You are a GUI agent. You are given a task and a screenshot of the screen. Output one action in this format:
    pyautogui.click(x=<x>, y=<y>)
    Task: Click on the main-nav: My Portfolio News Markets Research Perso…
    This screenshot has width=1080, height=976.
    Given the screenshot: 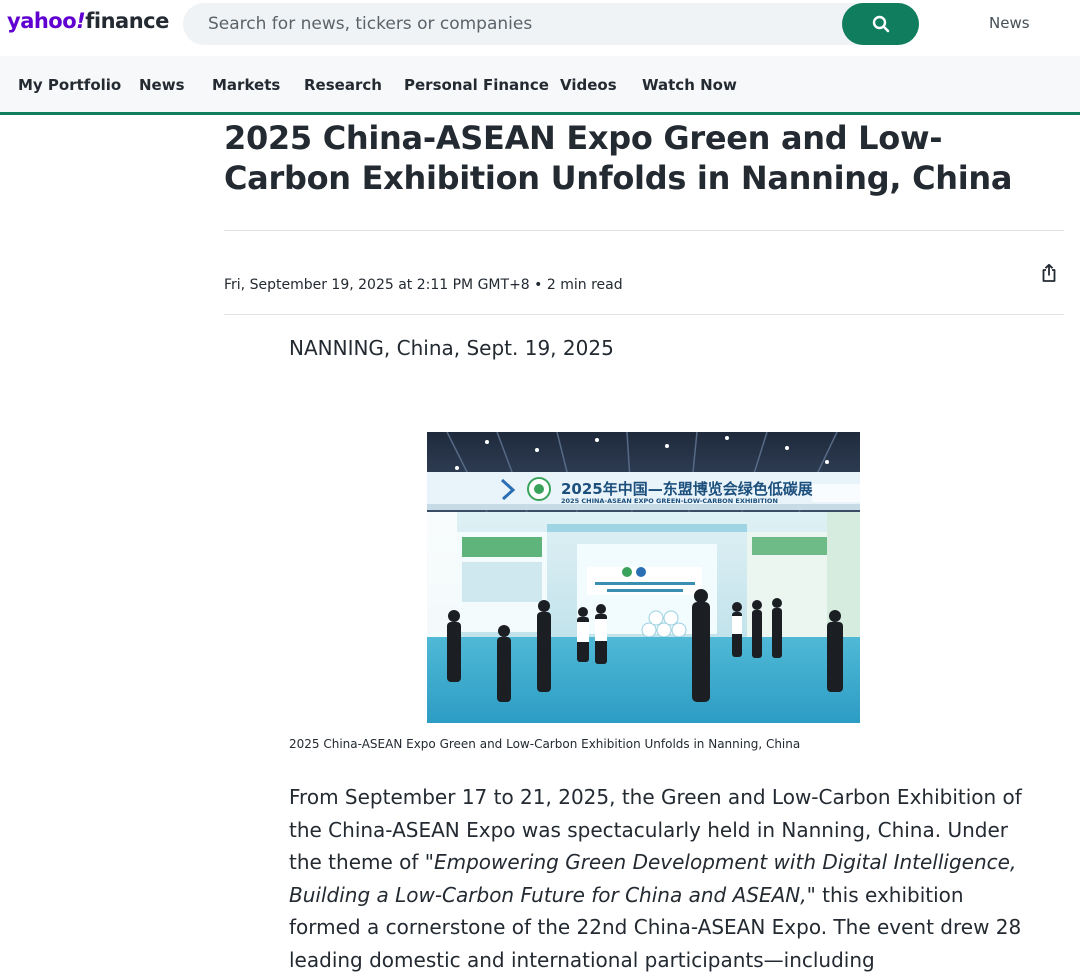 What is the action you would take?
    pyautogui.click(x=540, y=85)
    